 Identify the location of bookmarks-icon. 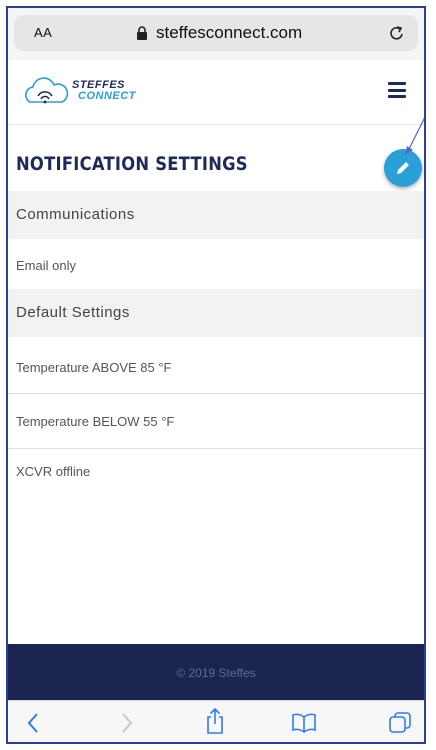
(304, 723).